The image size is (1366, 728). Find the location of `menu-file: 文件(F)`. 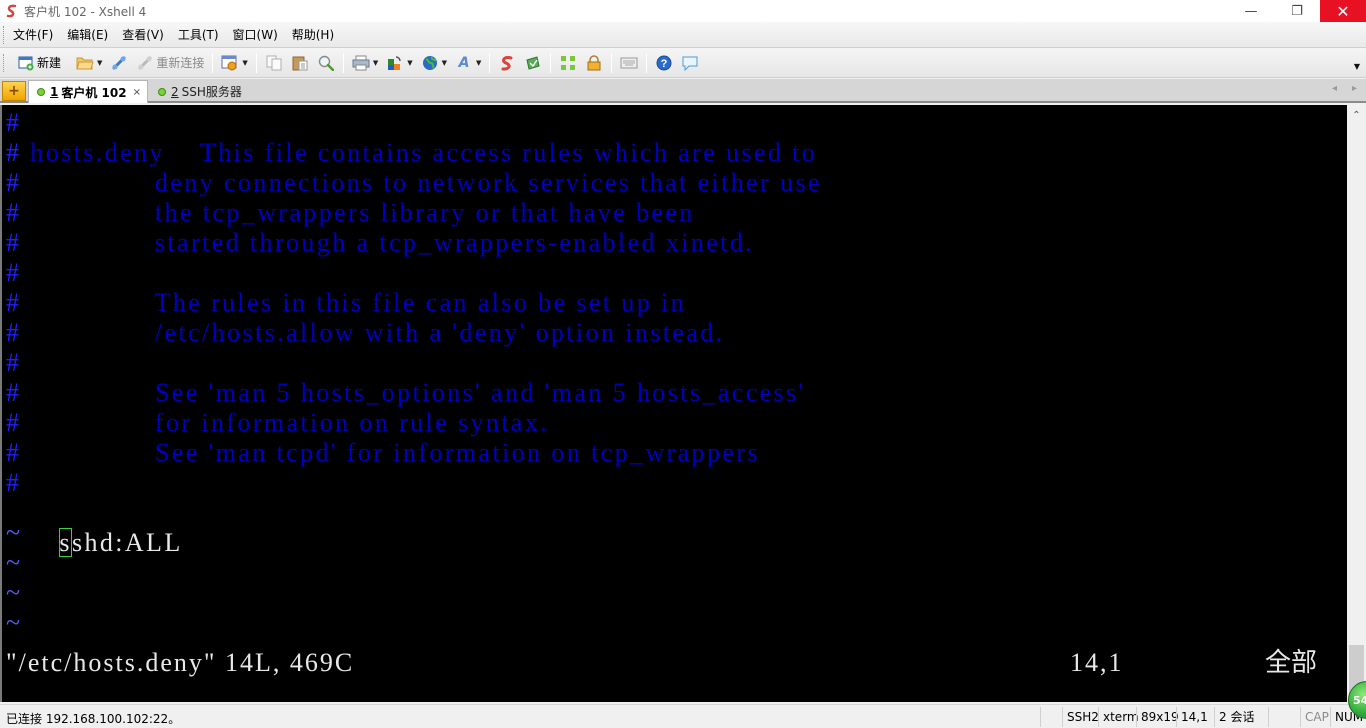

menu-file: 文件(F) is located at coordinates (33, 35).